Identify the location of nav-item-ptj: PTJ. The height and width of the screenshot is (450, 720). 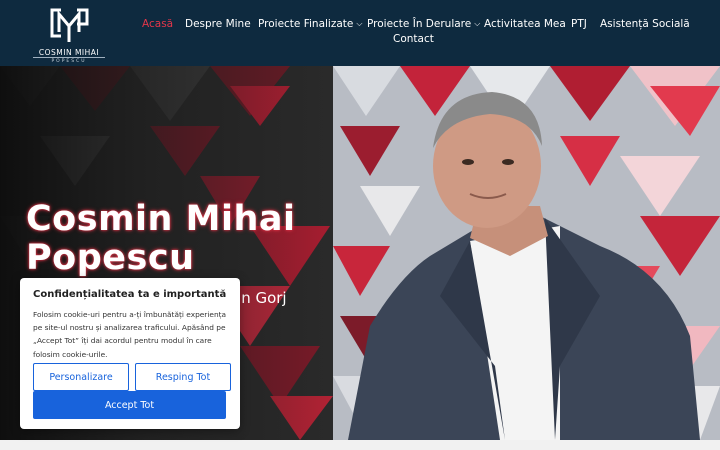
(579, 24).